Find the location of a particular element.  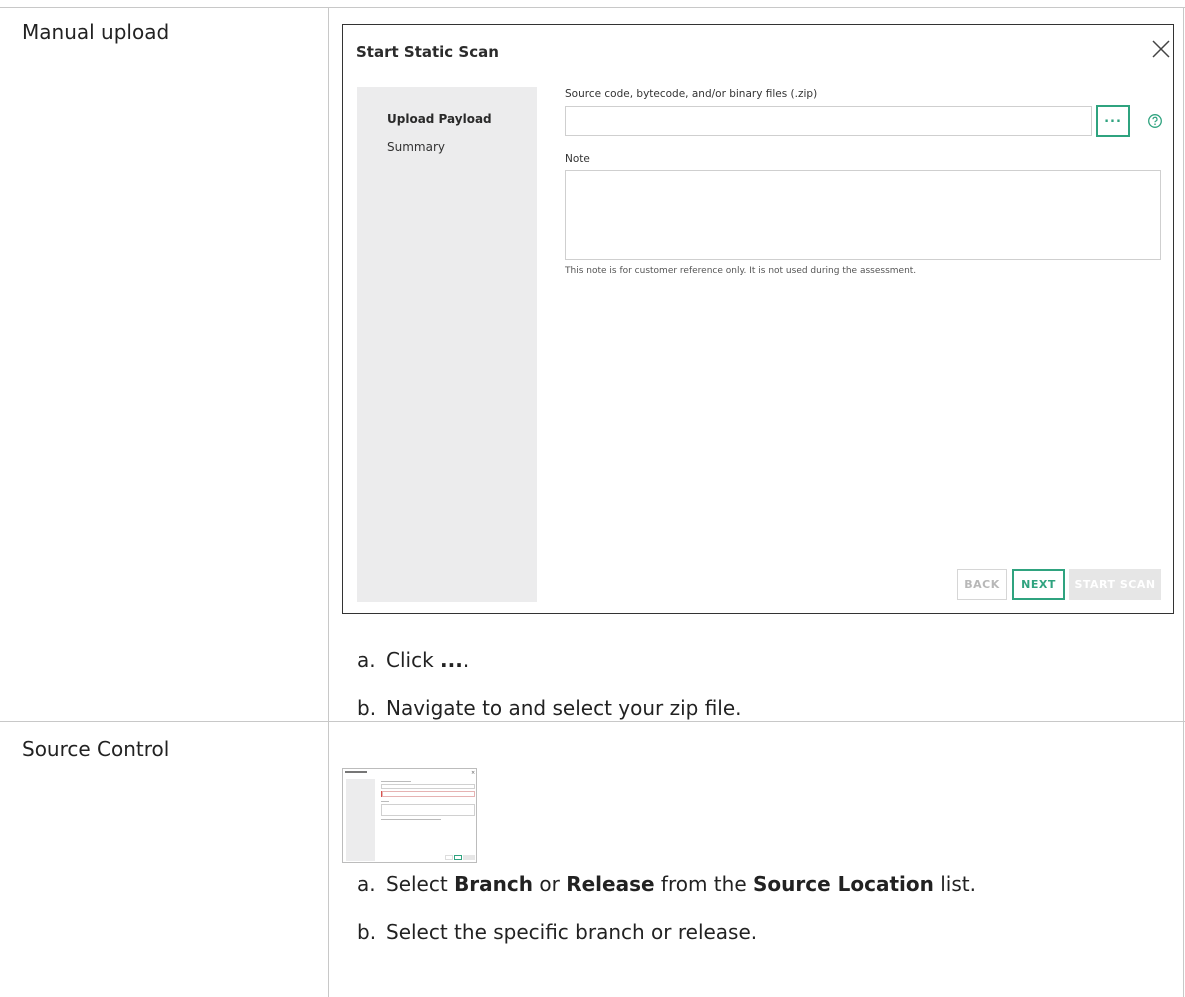

column-divider is located at coordinates (328, 502).